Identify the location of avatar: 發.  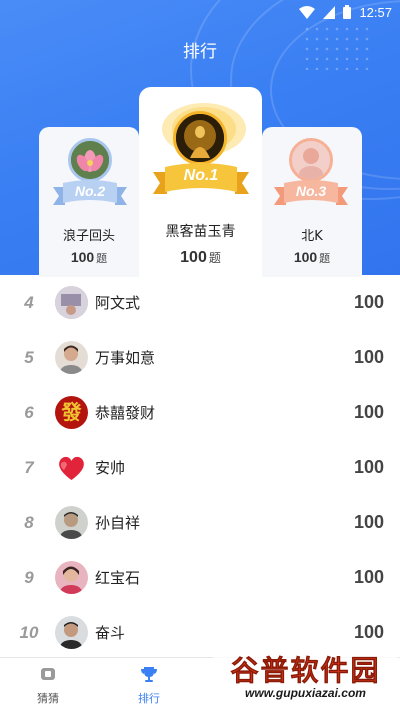
(71, 412).